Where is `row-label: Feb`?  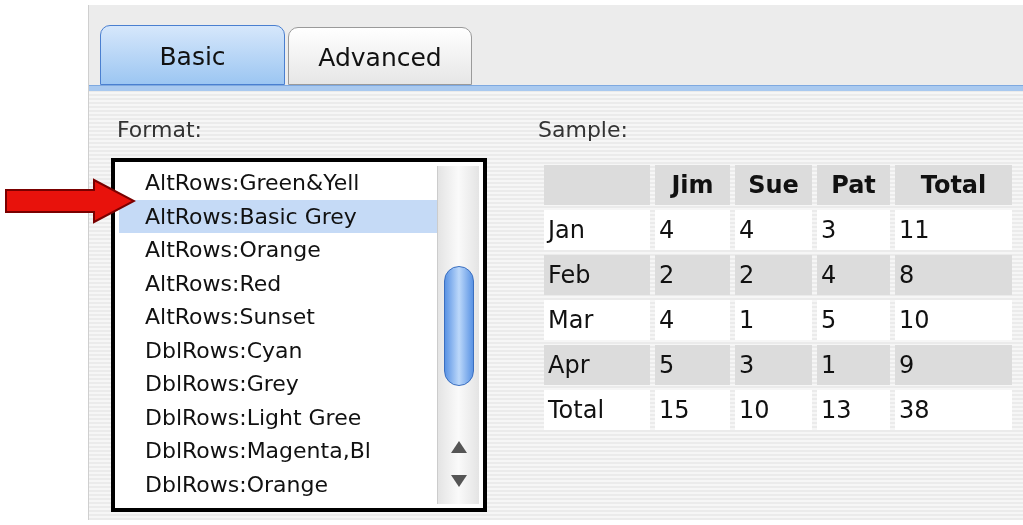
row-label: Feb is located at coordinates (597, 275).